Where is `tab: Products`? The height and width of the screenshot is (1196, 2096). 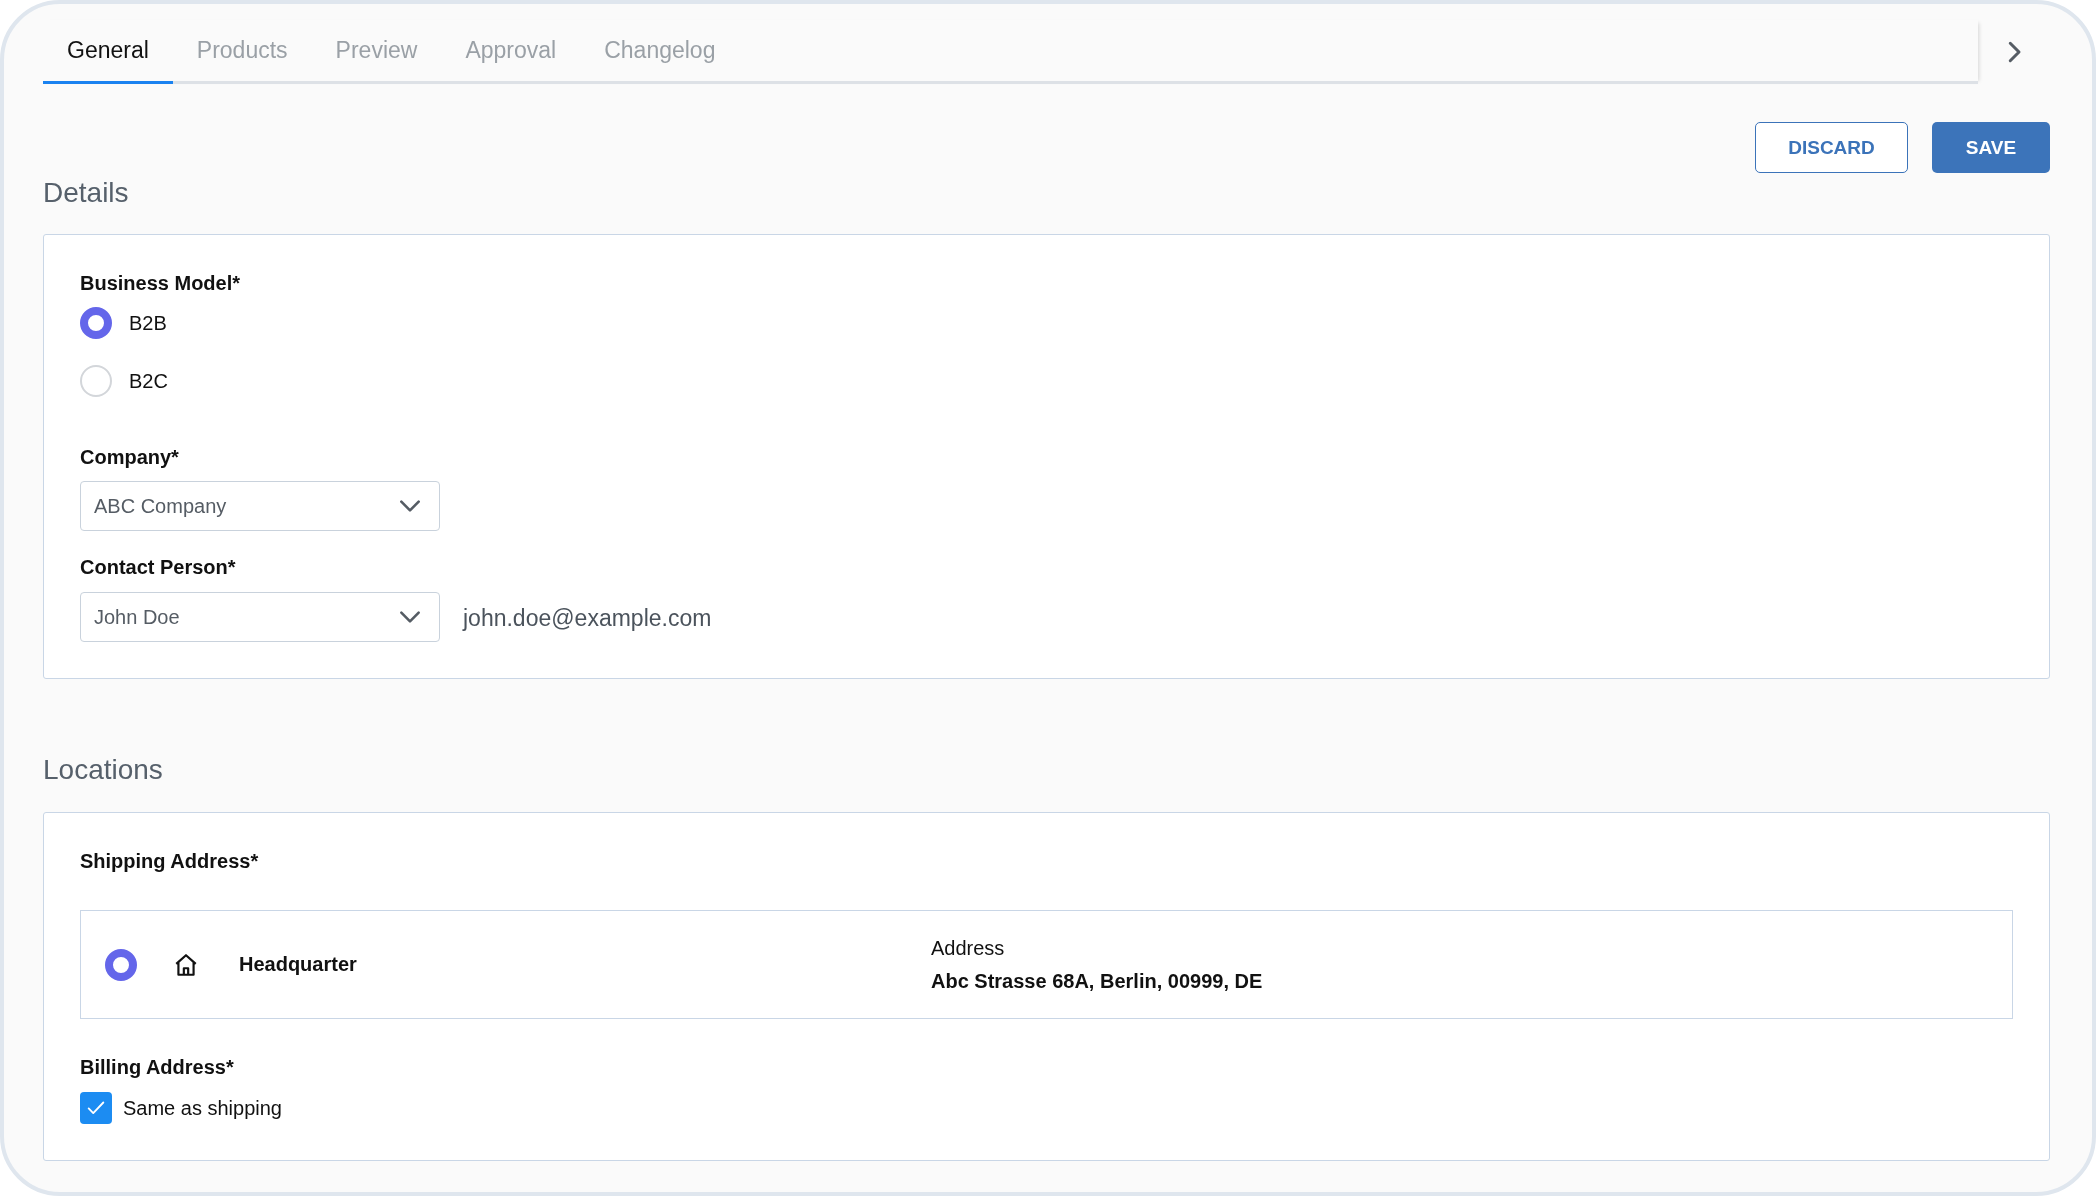
tab: Products is located at coordinates (242, 52).